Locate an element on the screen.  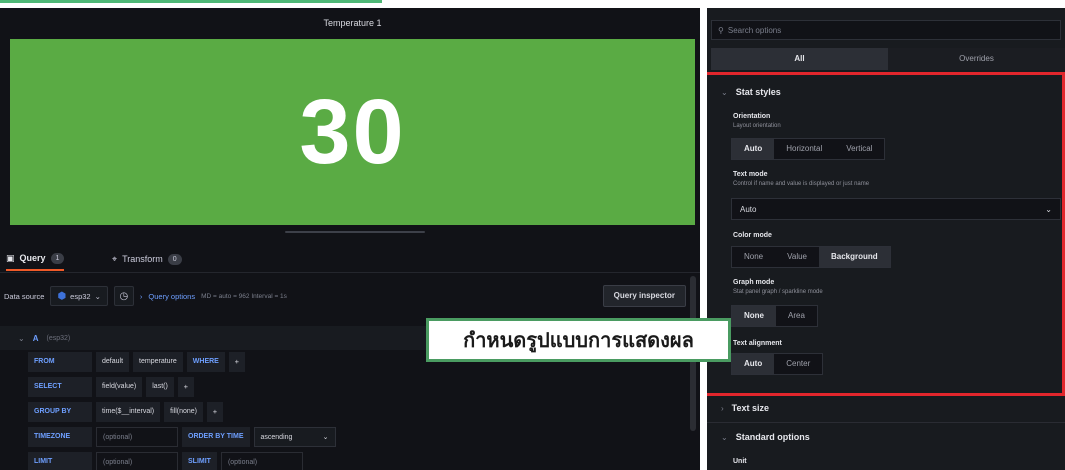
transform-icon: ⌖ is located at coordinates (115, 258).